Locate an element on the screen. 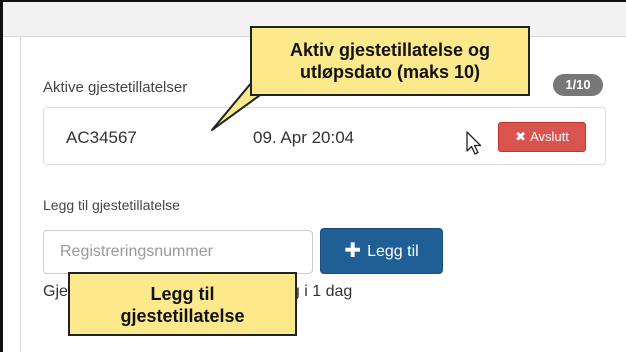 This screenshot has height=352, width=626. end-permit-button: ✖ Avslutt is located at coordinates (542, 137).